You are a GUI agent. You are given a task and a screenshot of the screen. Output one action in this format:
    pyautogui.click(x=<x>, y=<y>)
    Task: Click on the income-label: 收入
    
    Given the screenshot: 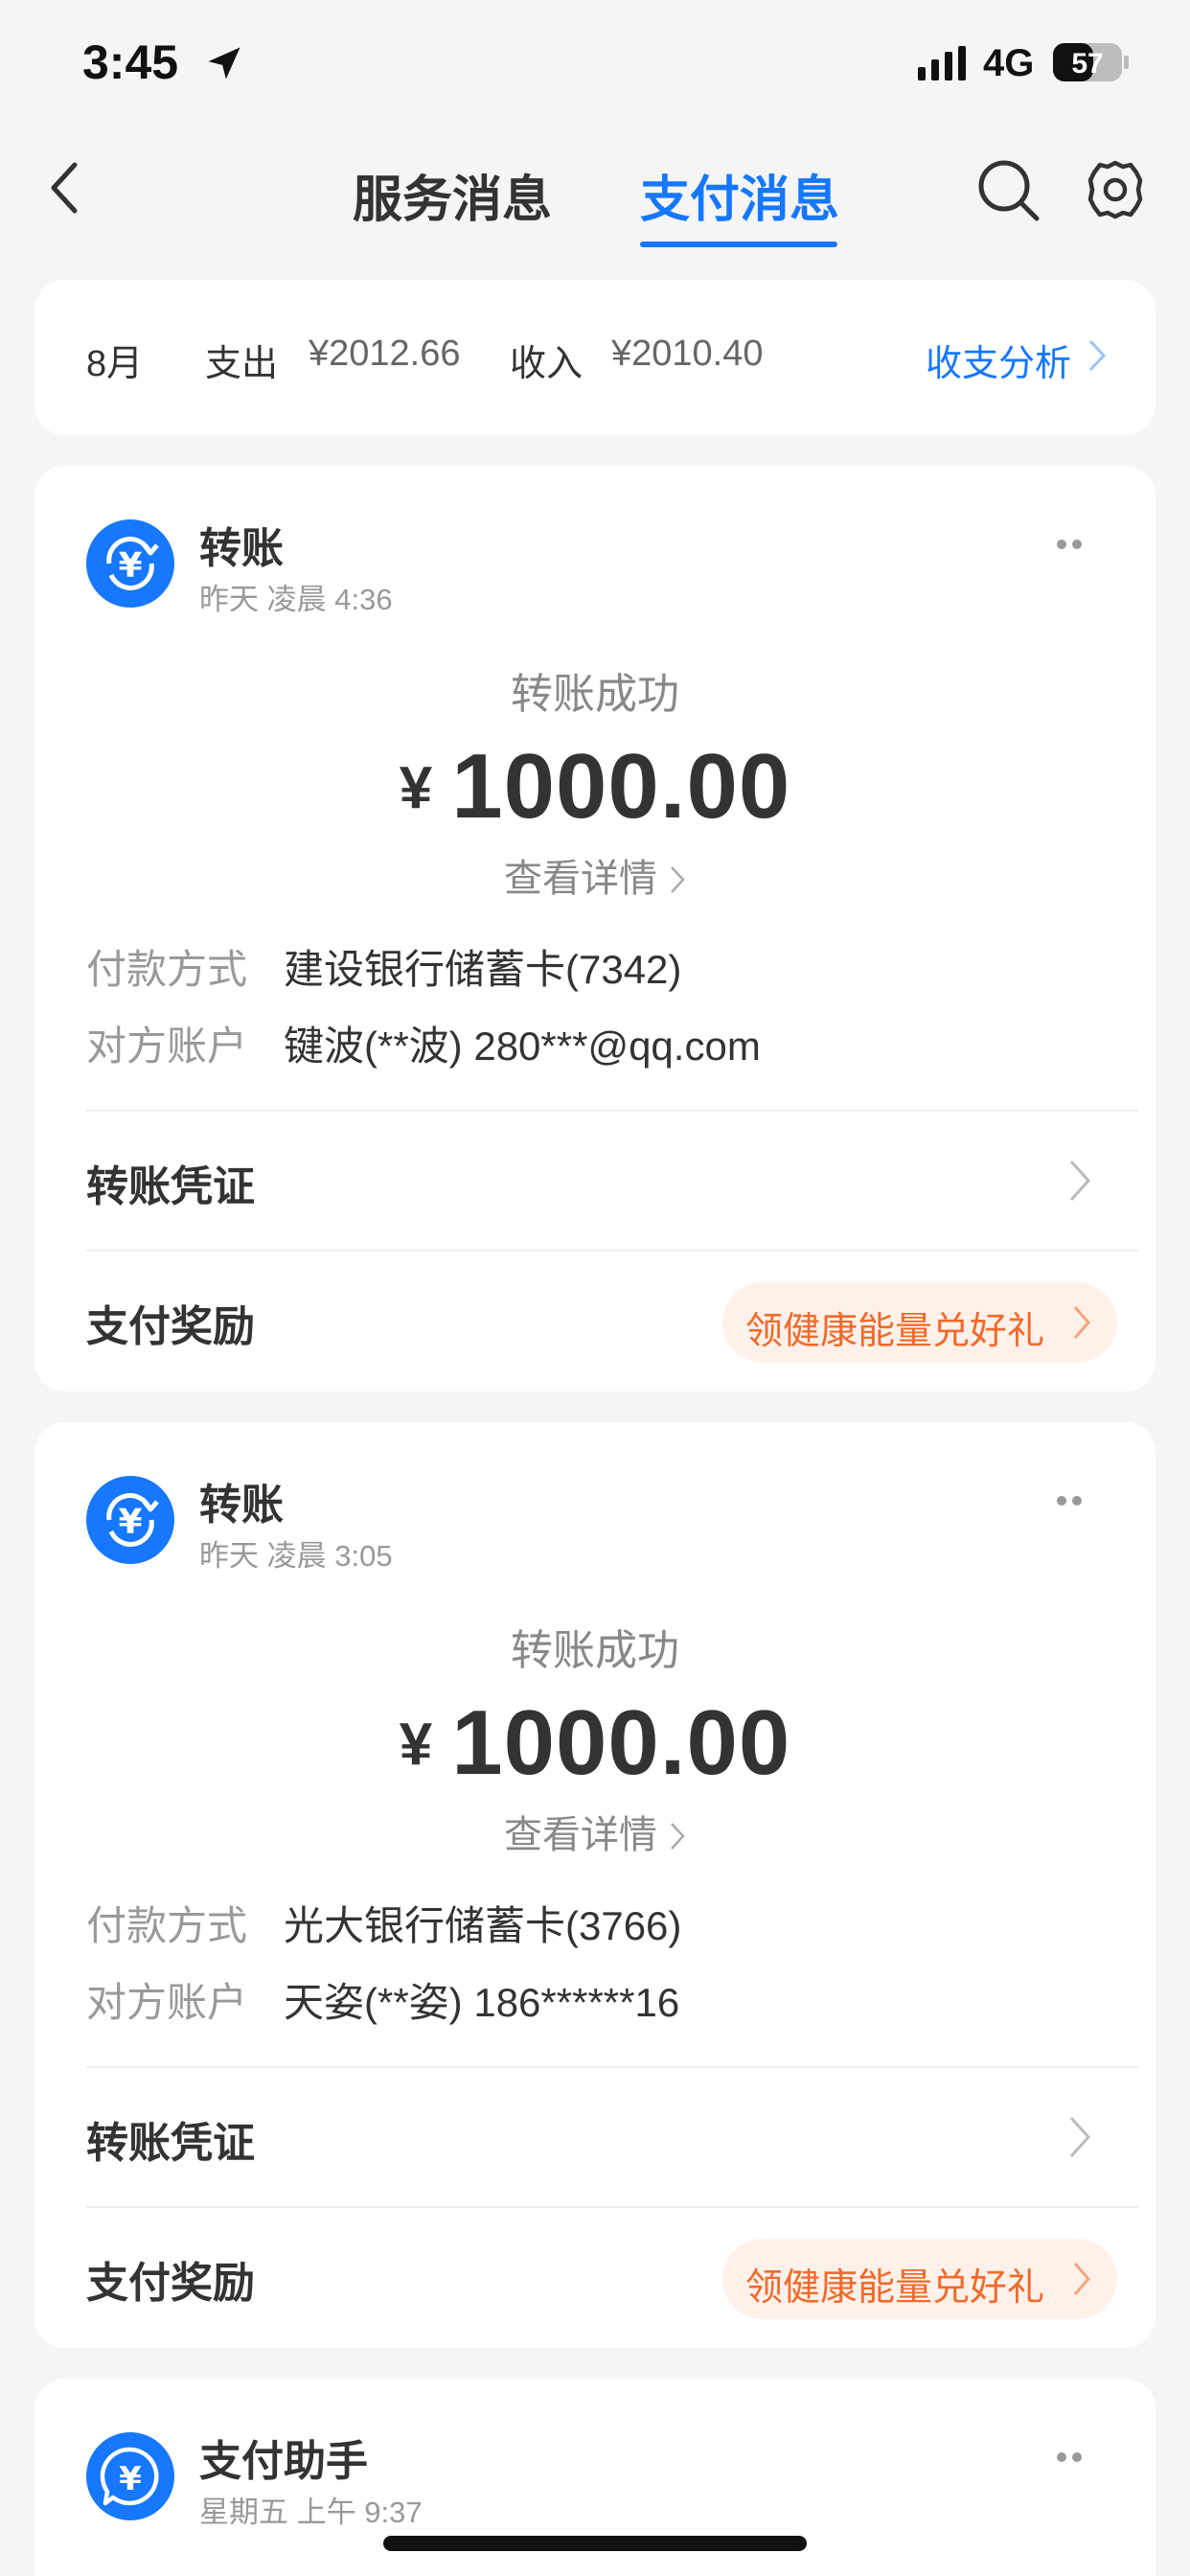 What is the action you would take?
    pyautogui.click(x=547, y=364)
    